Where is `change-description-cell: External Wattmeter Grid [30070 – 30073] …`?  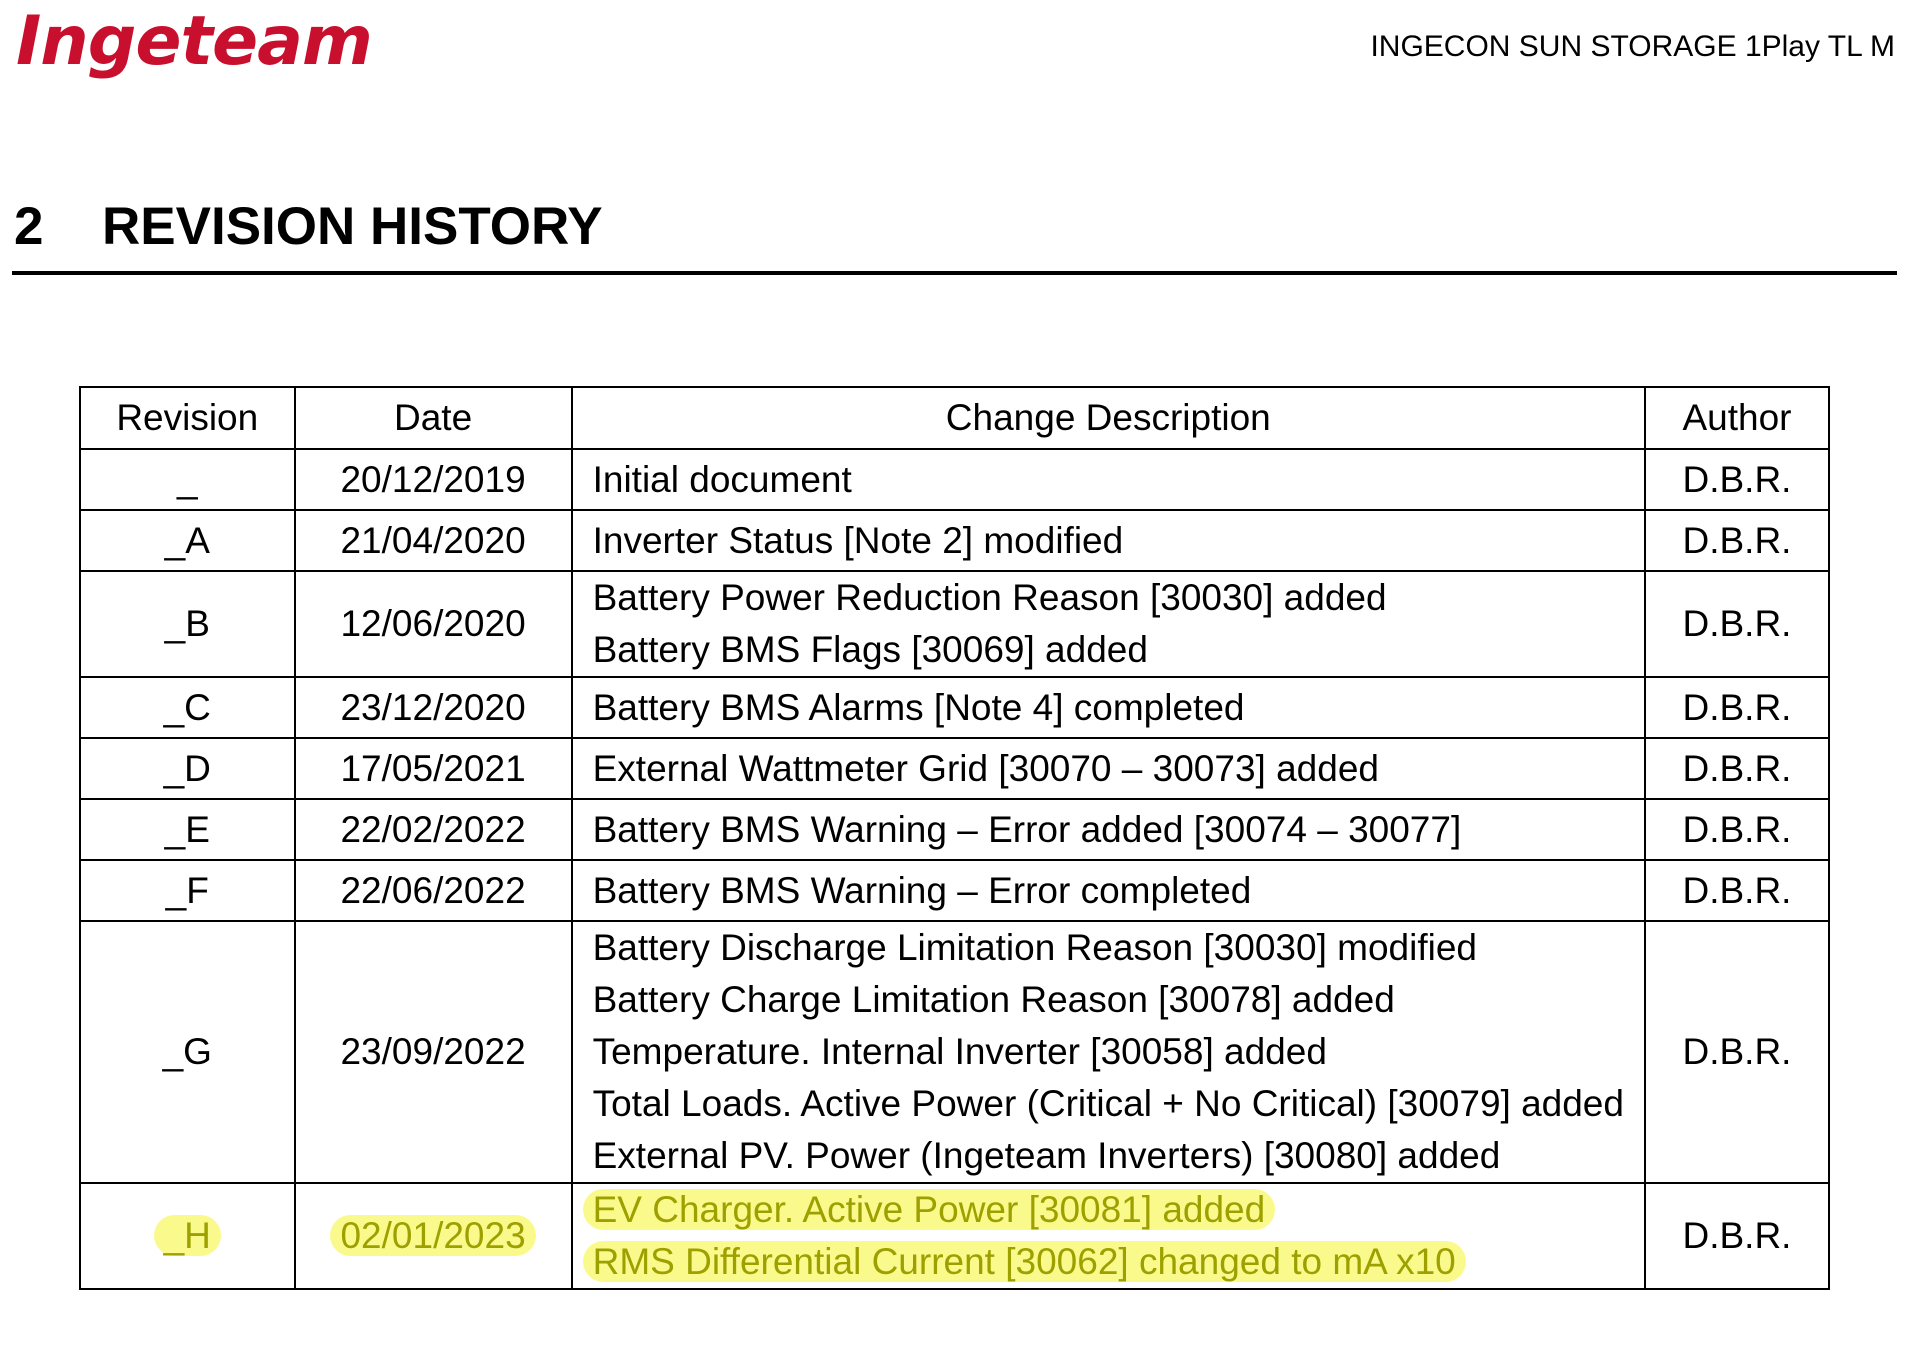
change-description-cell: External Wattmeter Grid [30070 – 30073] … is located at coordinates (1108, 768).